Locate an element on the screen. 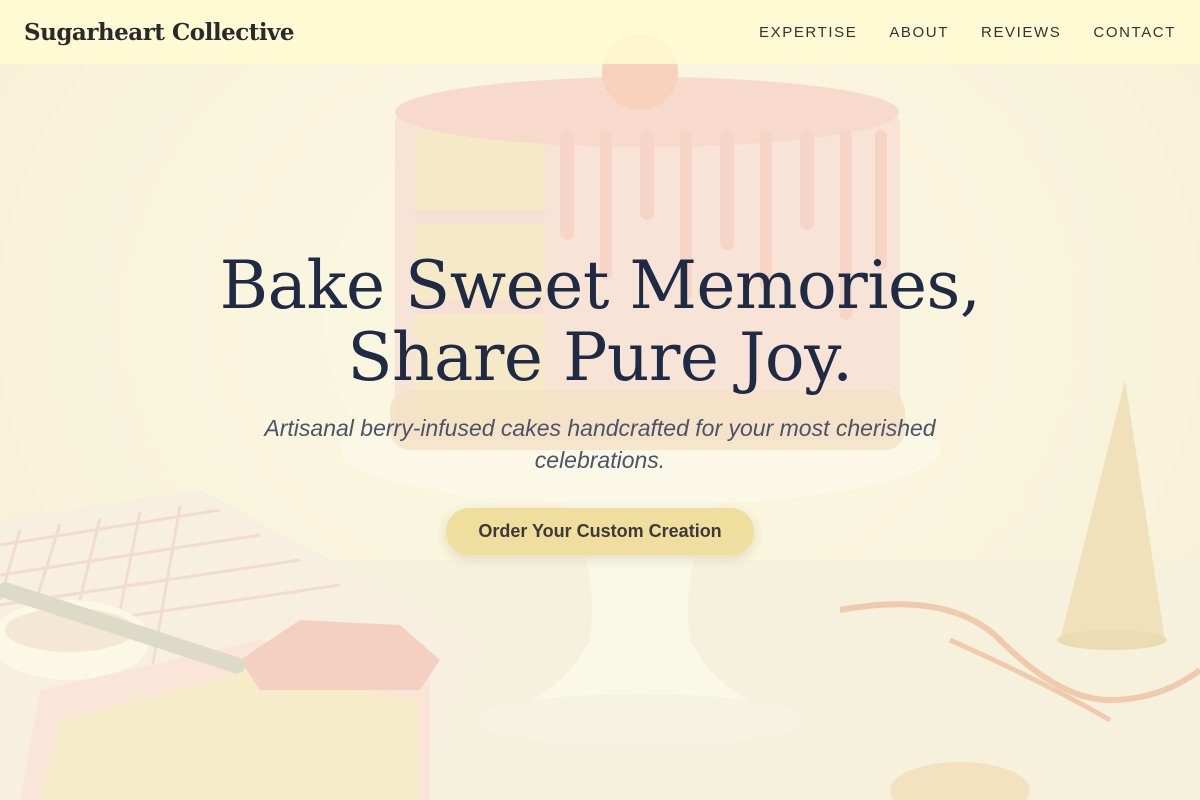  nav-link-contact: CONTACT is located at coordinates (1134, 32).